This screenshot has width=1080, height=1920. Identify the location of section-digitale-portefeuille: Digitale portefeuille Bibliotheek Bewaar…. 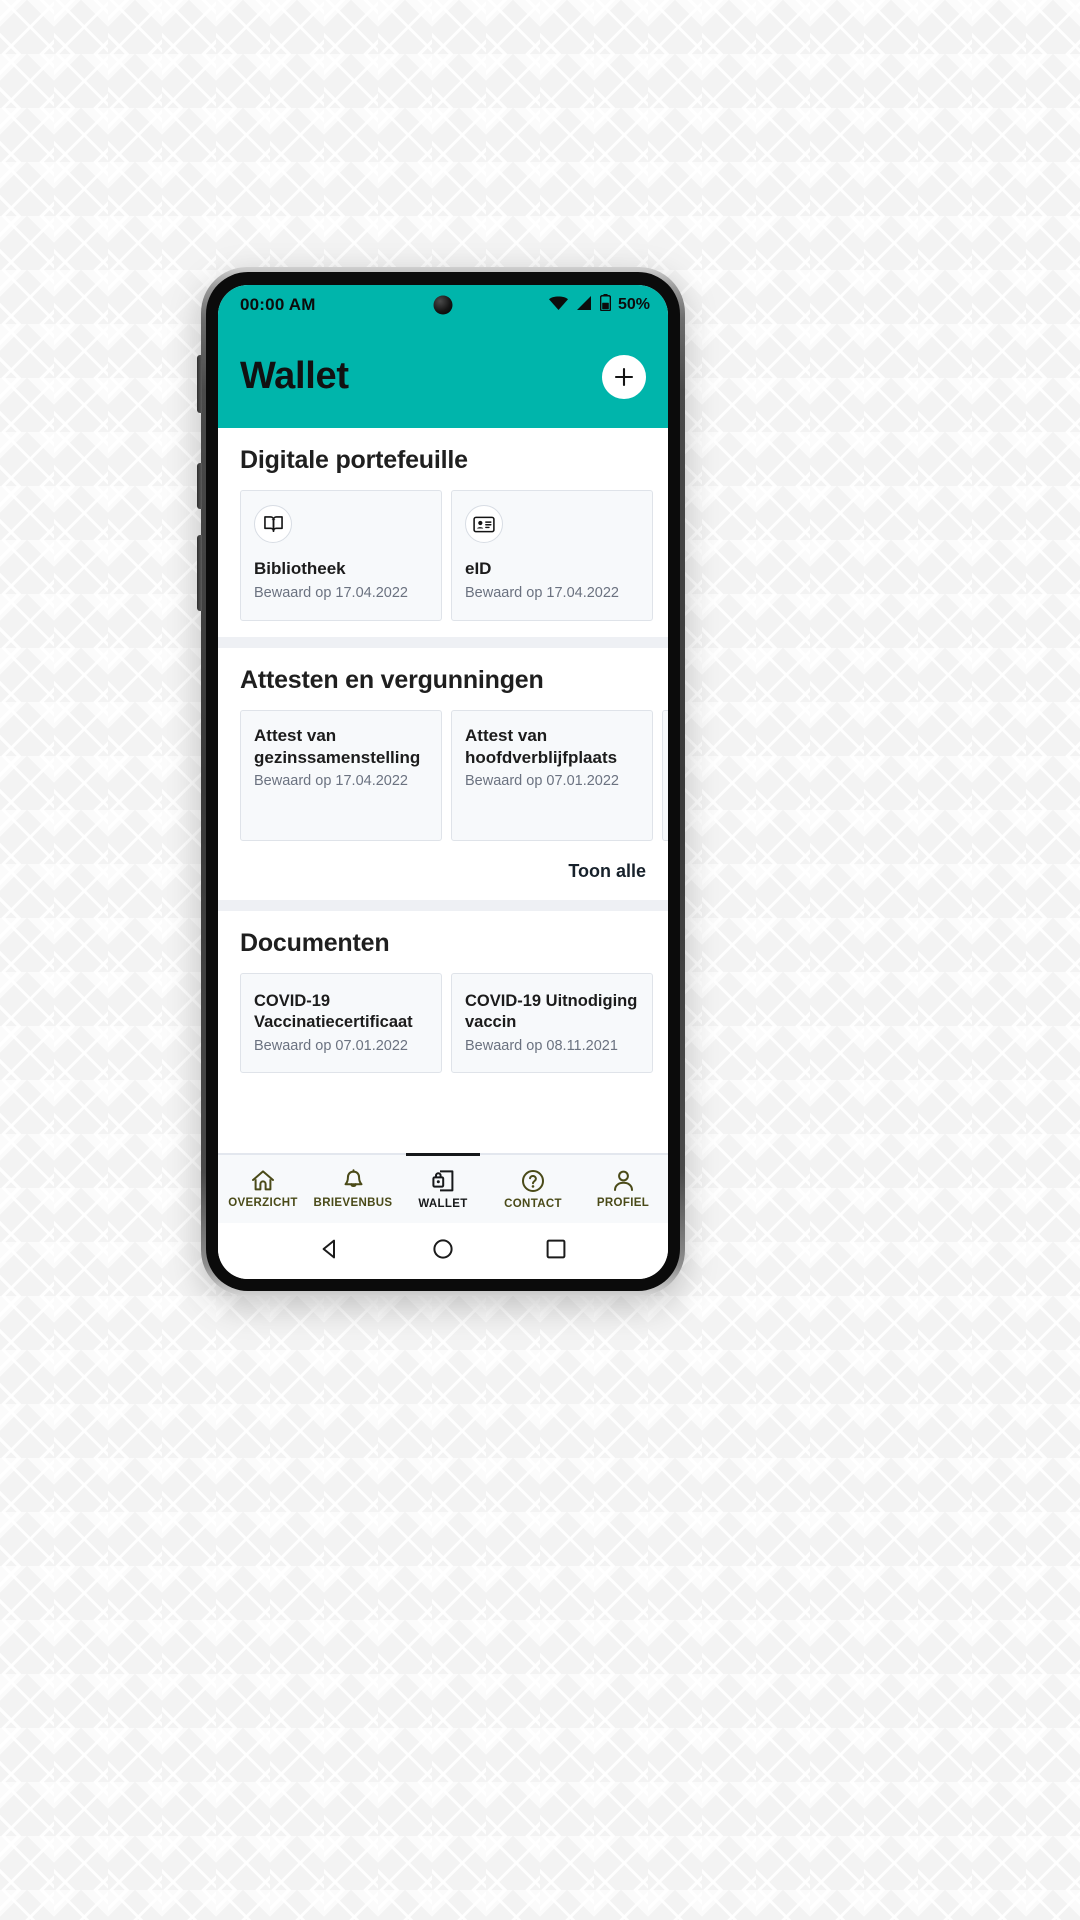
(443, 532).